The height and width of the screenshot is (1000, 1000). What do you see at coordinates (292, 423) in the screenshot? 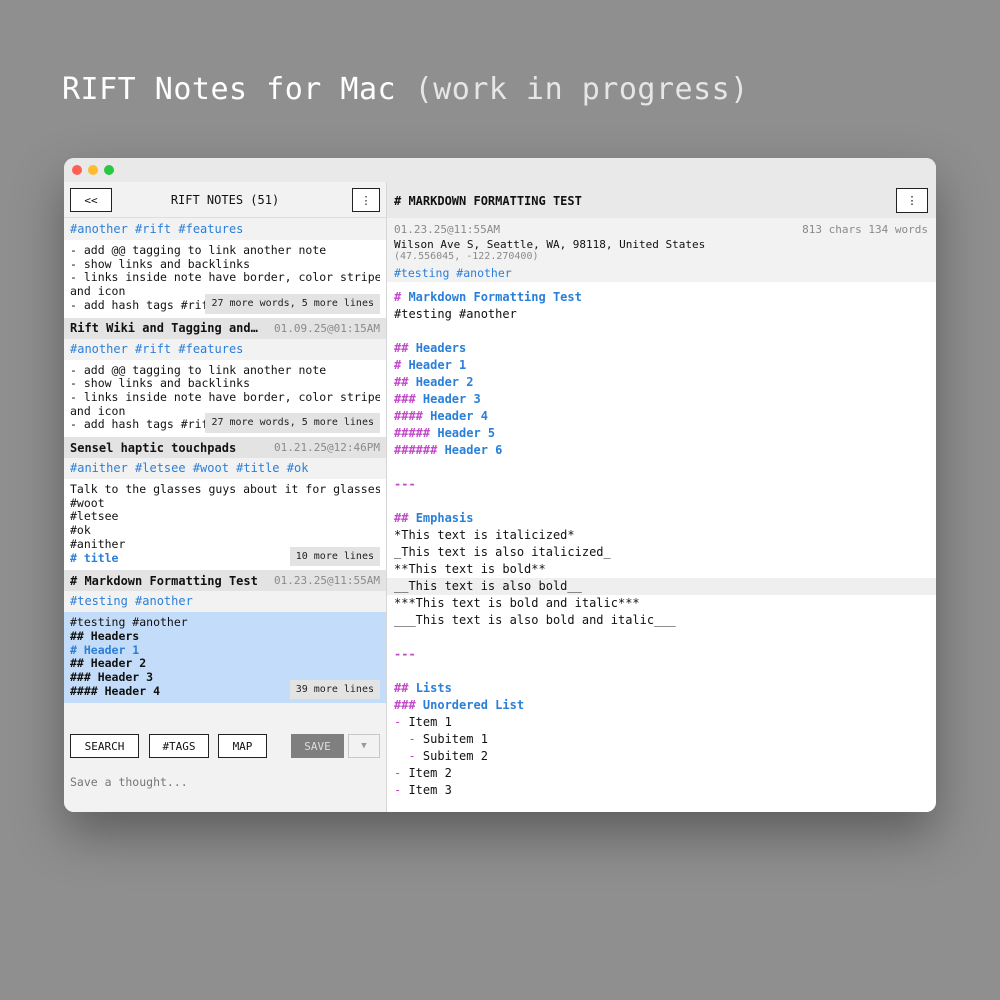
I see `more-badge: 27 more words, 5 more lines` at bounding box center [292, 423].